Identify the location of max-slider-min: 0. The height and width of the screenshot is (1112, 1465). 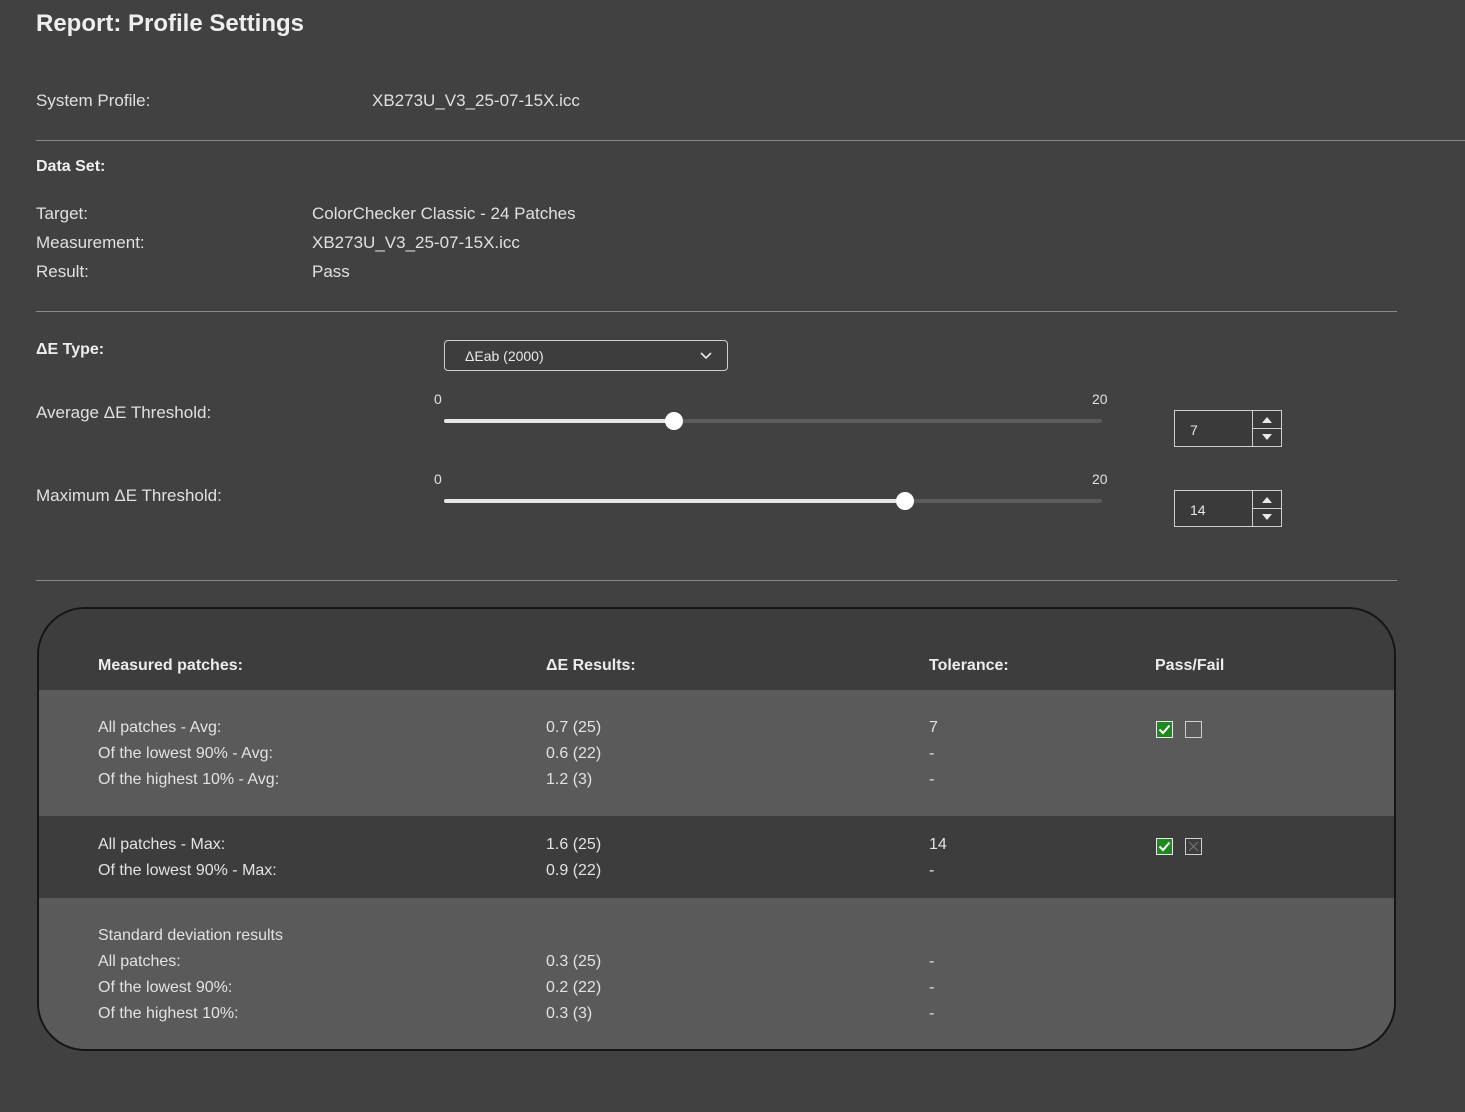
(438, 479).